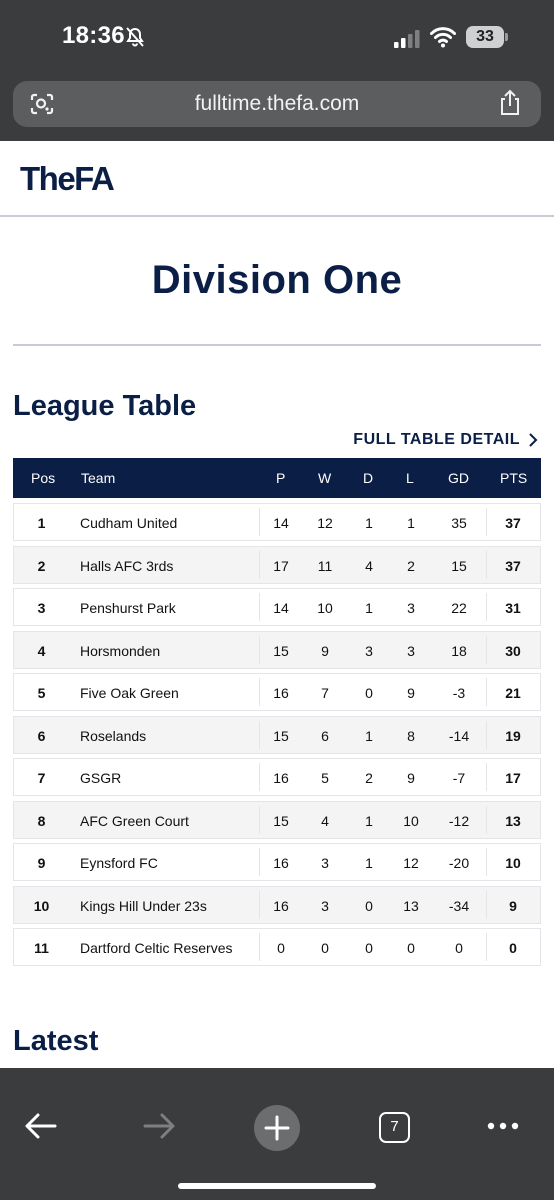 Image resolution: width=554 pixels, height=1200 pixels. Describe the element at coordinates (128, 608) in the screenshot. I see `row-team: Penshurst Park` at that location.